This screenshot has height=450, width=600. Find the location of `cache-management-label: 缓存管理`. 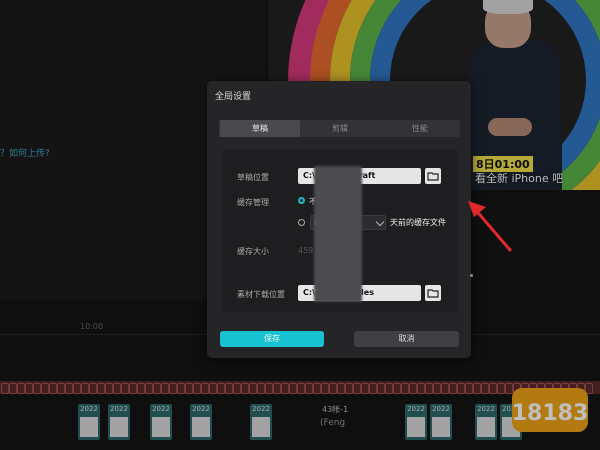

cache-management-label: 缓存管理 is located at coordinates (253, 202).